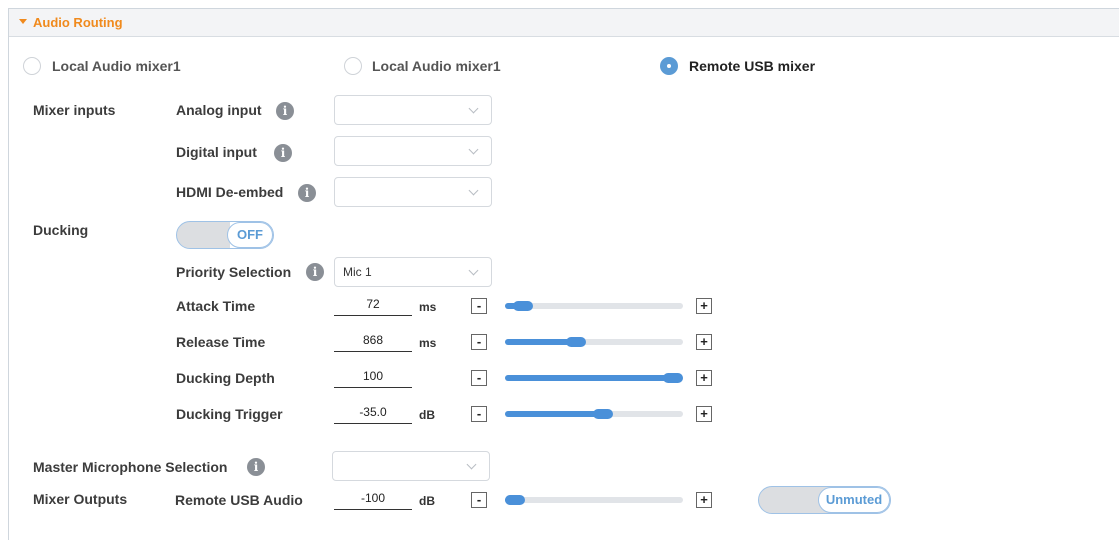 Image resolution: width=1119 pixels, height=540 pixels. I want to click on ducking-toggle: OFF, so click(225, 235).